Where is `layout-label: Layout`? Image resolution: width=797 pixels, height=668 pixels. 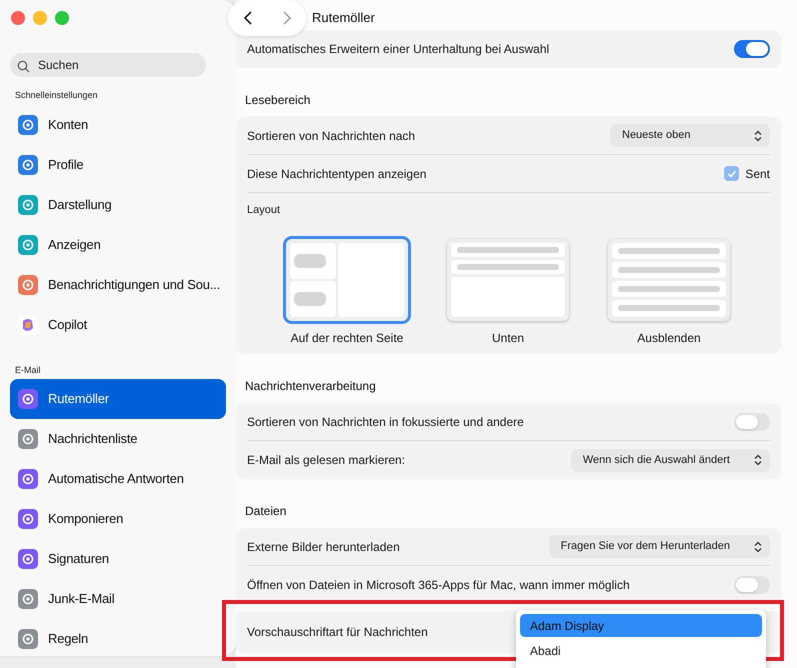 layout-label: Layout is located at coordinates (263, 210).